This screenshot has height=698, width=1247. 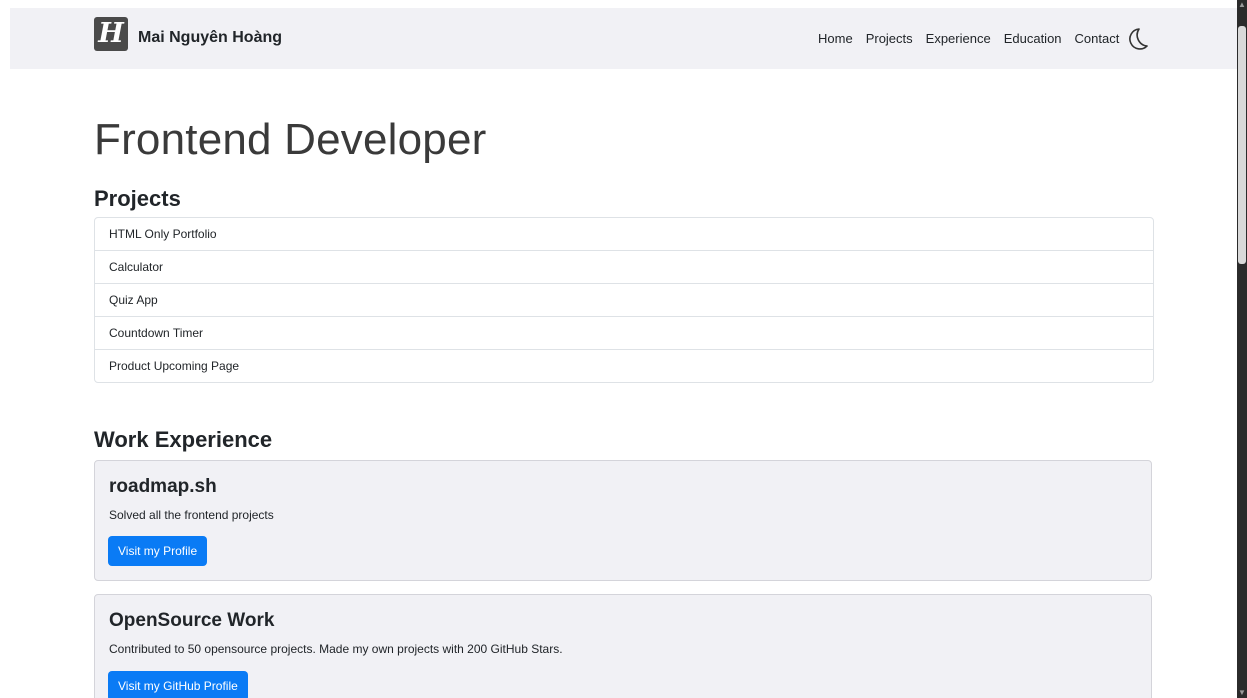 I want to click on nav-link-experience: Experience, so click(x=958, y=39).